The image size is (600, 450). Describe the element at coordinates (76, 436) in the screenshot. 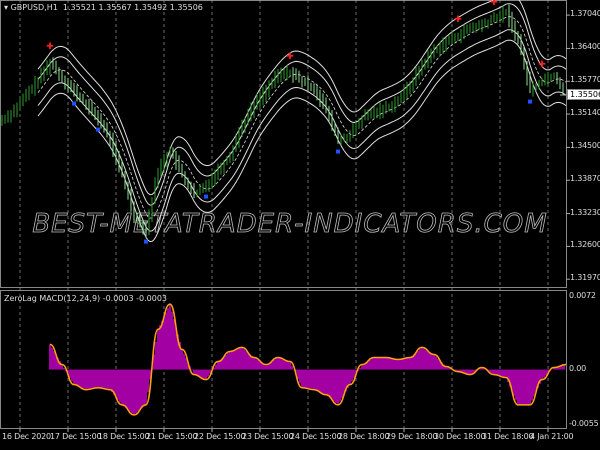

I see `x-tick-label: 17 Dec 15:00` at that location.